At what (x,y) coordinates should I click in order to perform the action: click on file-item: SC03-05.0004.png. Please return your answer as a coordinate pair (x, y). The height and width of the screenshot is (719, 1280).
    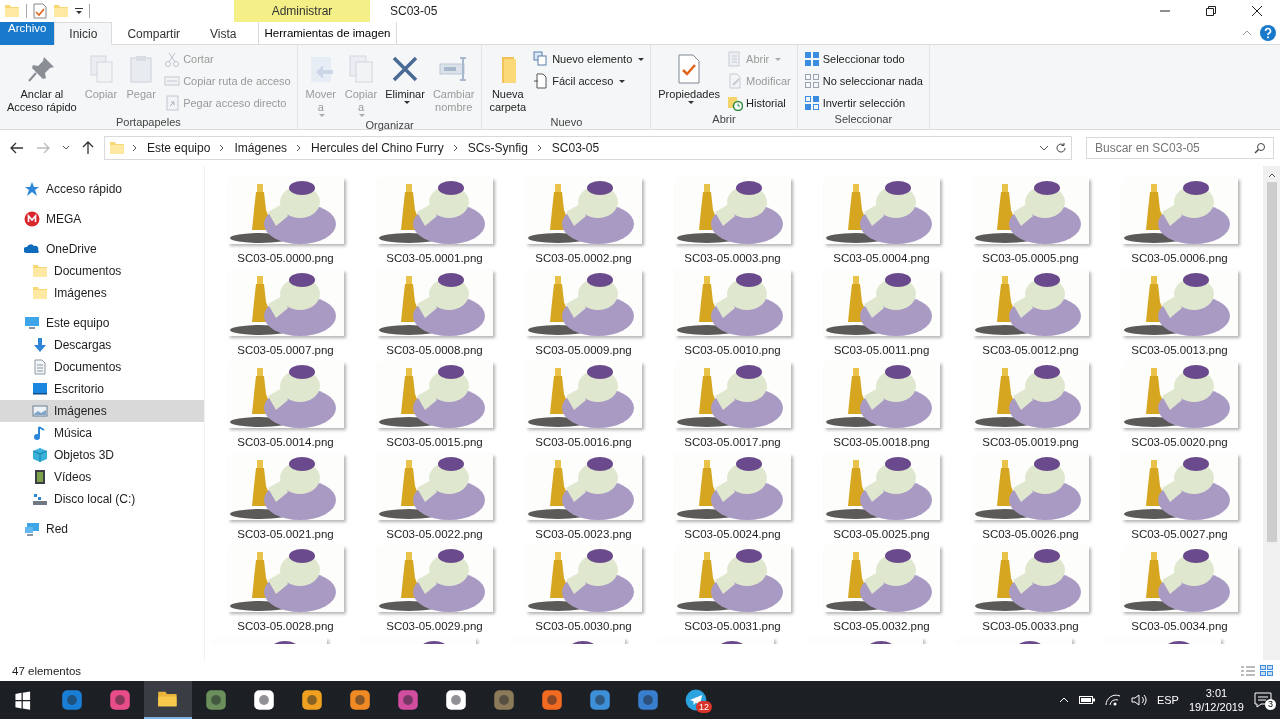
    Looking at the image, I should click on (881, 221).